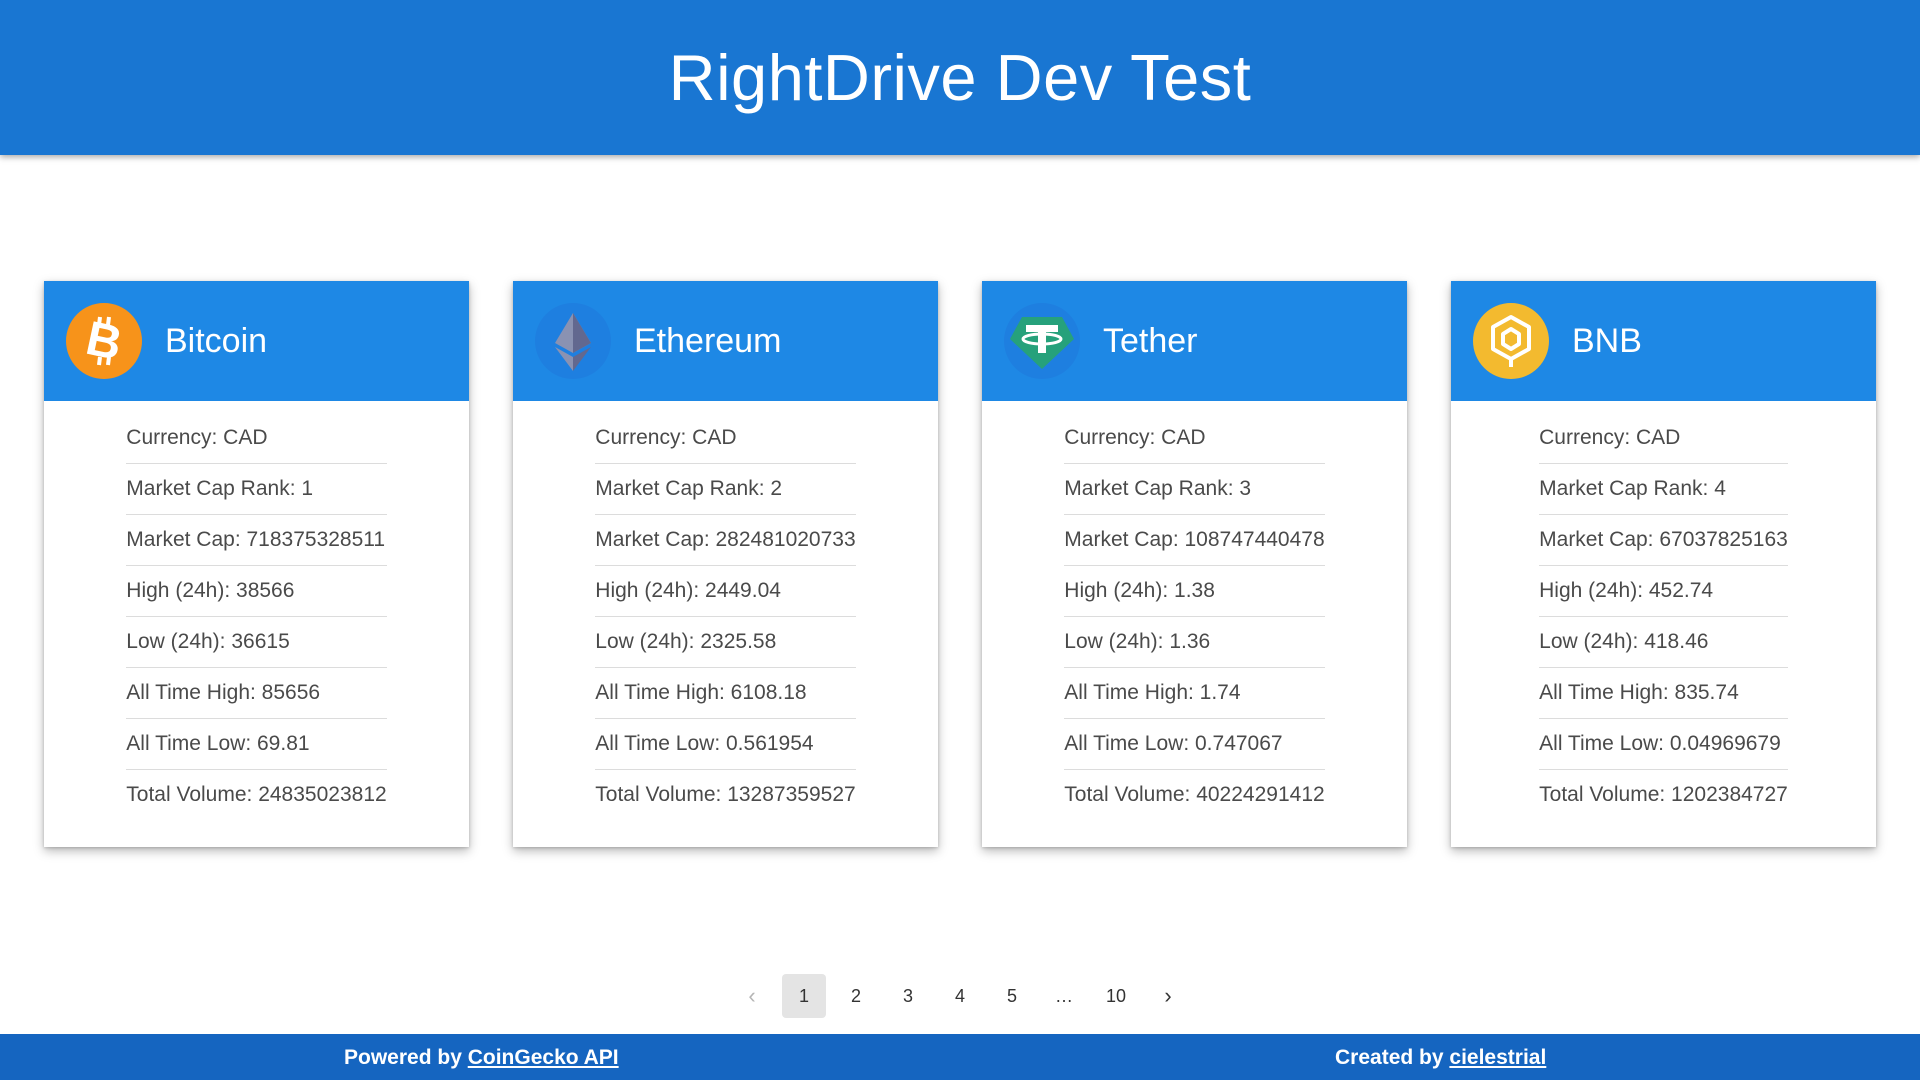  Describe the element at coordinates (1663, 794) in the screenshot. I see `stat-total-volume: Total Volume: 1202384727` at that location.